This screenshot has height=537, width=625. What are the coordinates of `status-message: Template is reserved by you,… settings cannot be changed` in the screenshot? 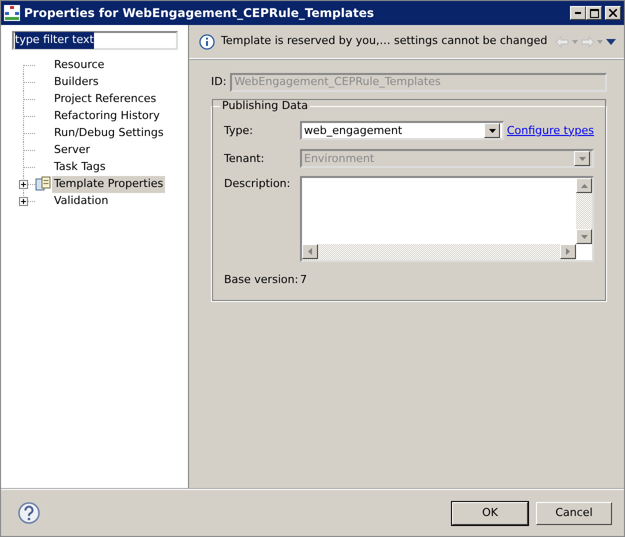 It's located at (384, 41).